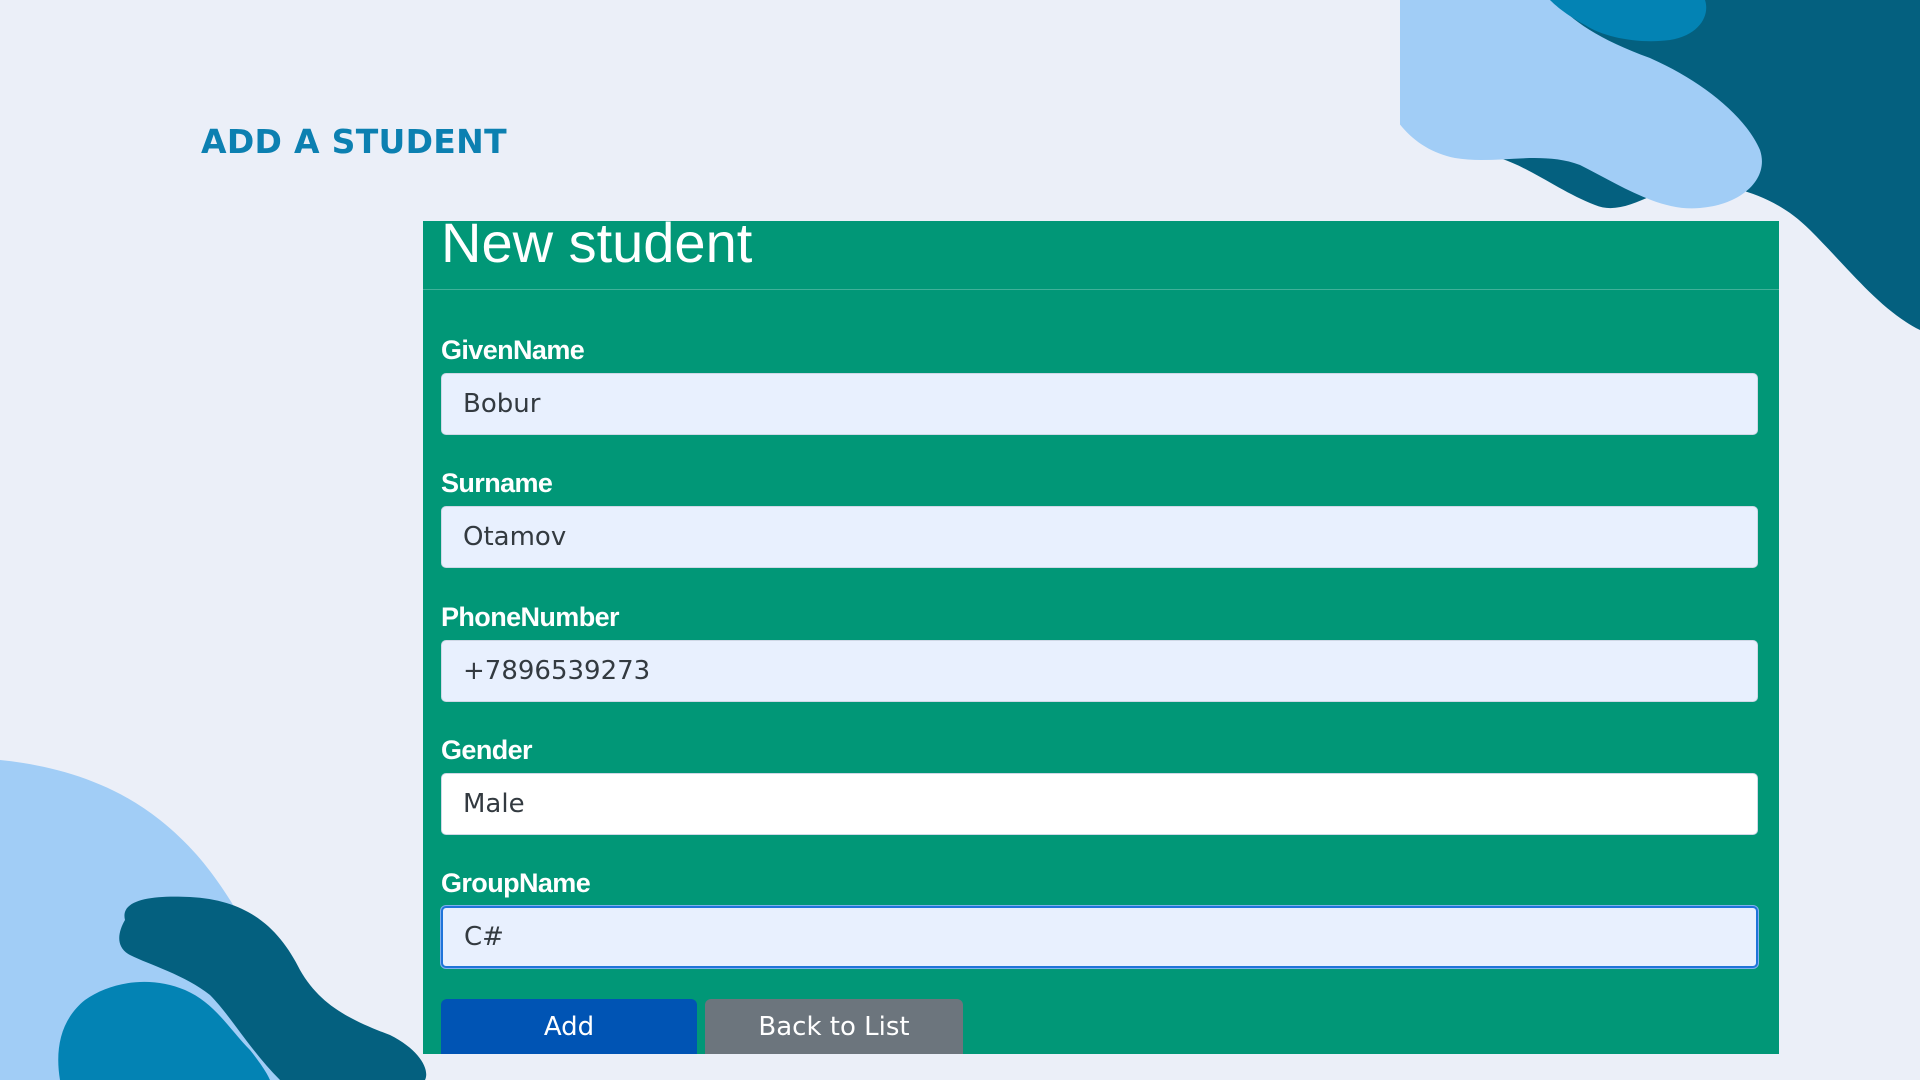 This screenshot has width=1920, height=1080. Describe the element at coordinates (1101, 289) in the screenshot. I see `title-divider` at that location.